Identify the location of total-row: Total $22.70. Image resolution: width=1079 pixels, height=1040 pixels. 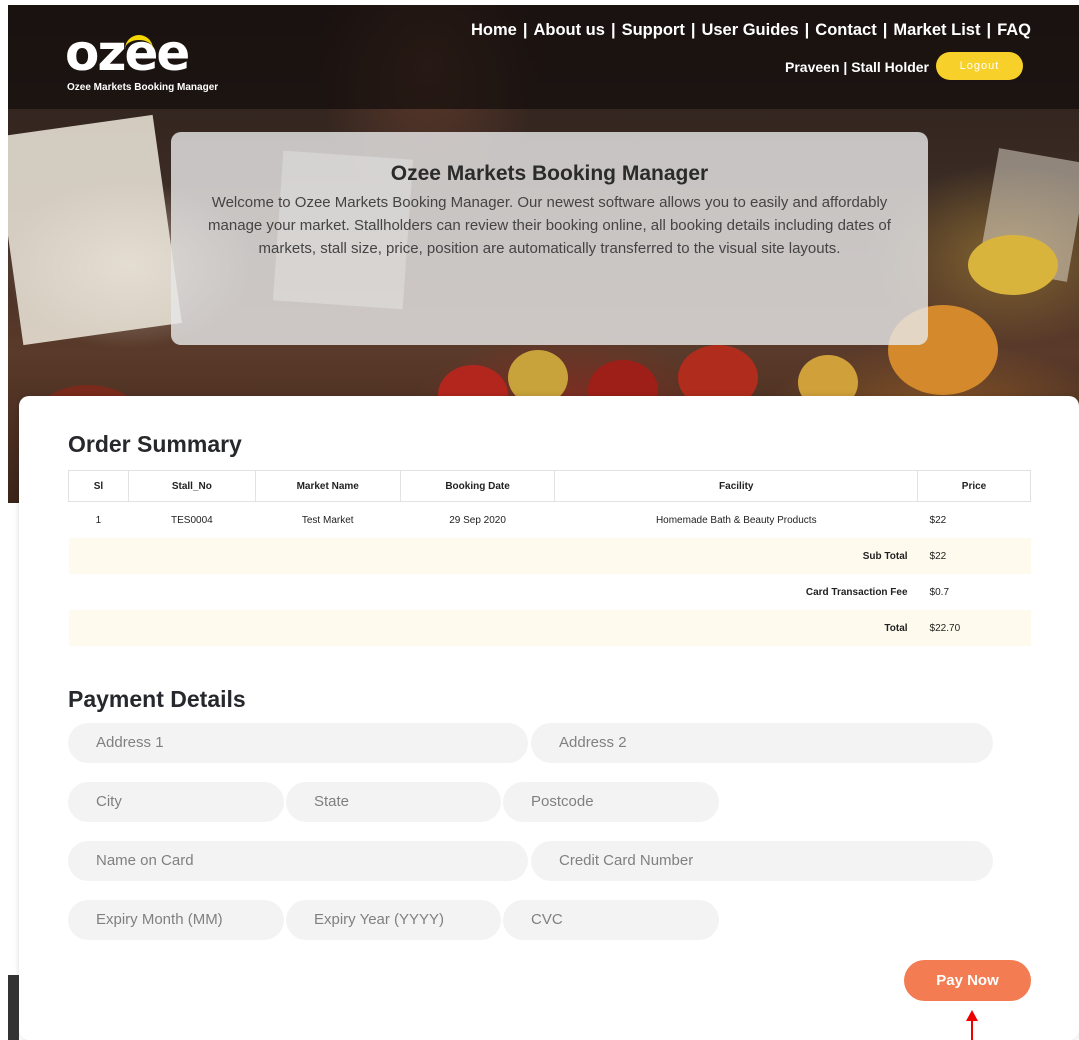
(549, 628).